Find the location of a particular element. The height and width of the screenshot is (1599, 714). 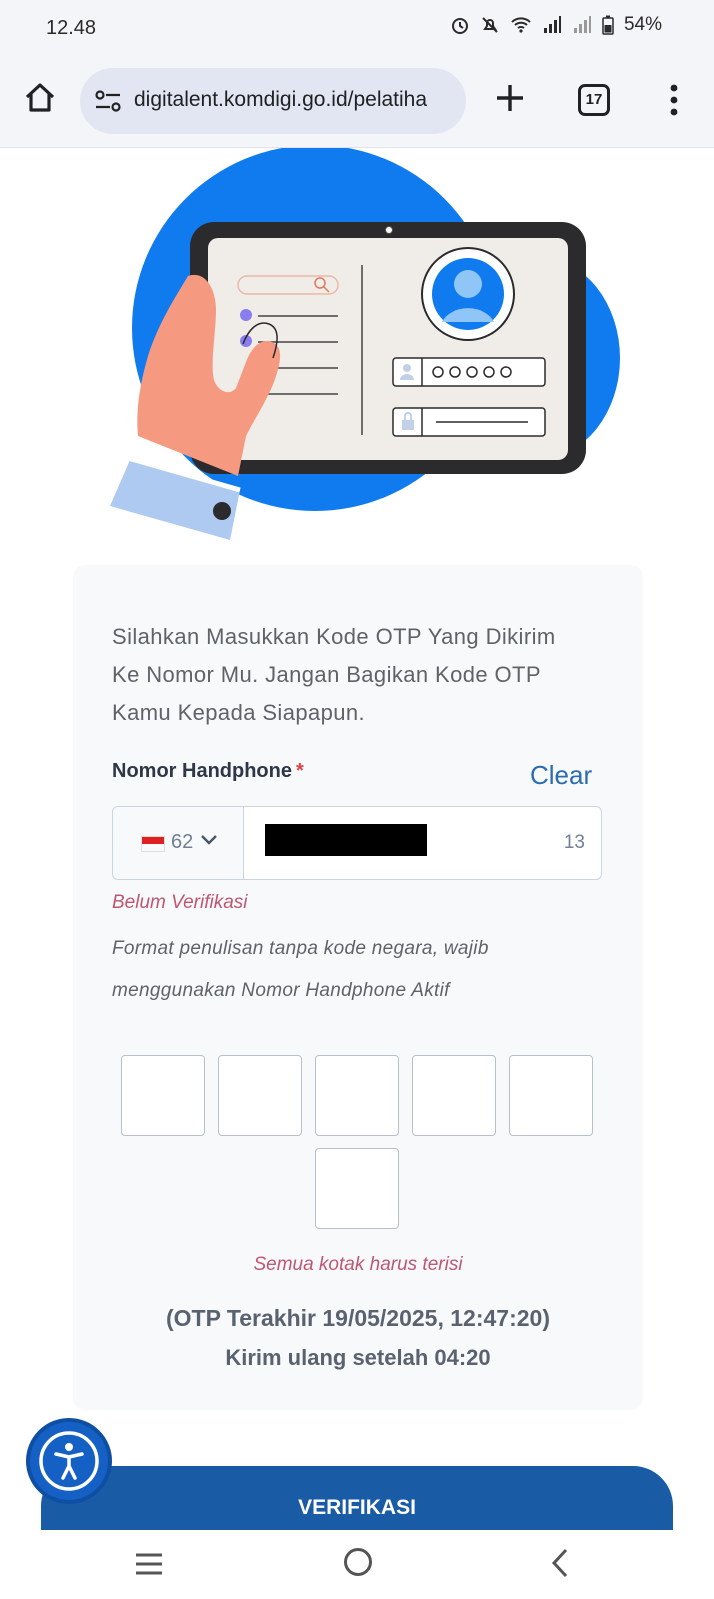

phone-field-label: Nomor Handphone * is located at coordinates (208, 771).